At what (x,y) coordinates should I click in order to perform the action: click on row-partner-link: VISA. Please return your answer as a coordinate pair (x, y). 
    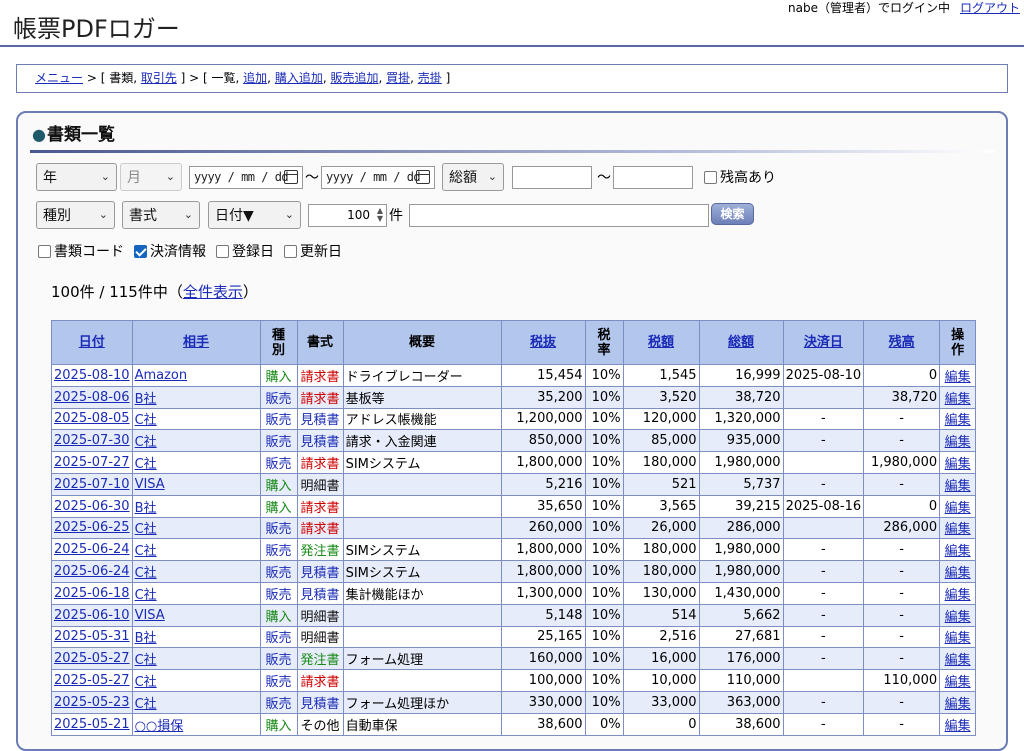
    Looking at the image, I should click on (150, 615).